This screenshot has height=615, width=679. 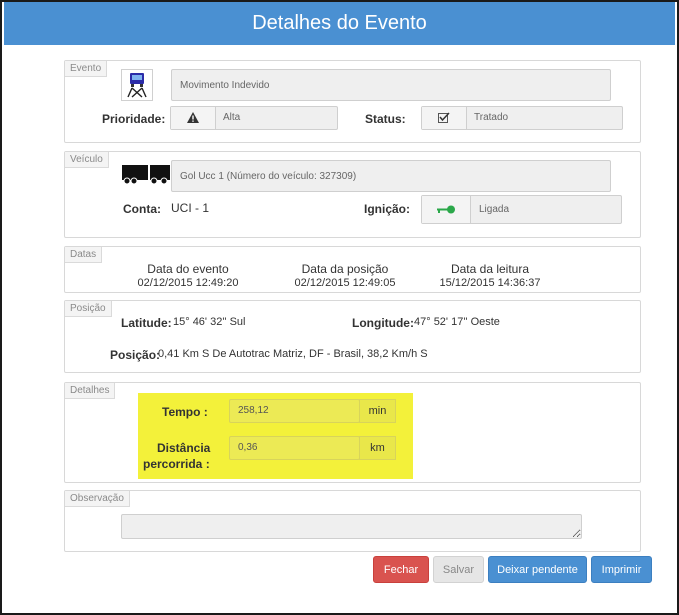 What do you see at coordinates (97, 499) in the screenshot?
I see `legend-observacao: Observação` at bounding box center [97, 499].